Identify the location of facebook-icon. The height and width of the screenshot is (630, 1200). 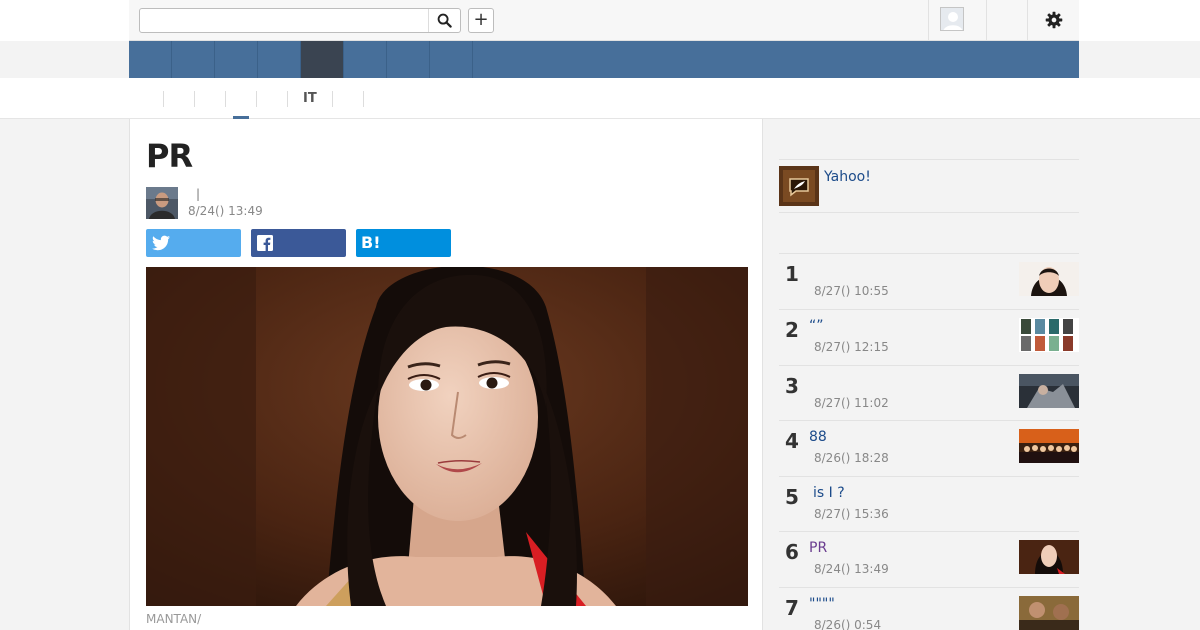
(265, 243).